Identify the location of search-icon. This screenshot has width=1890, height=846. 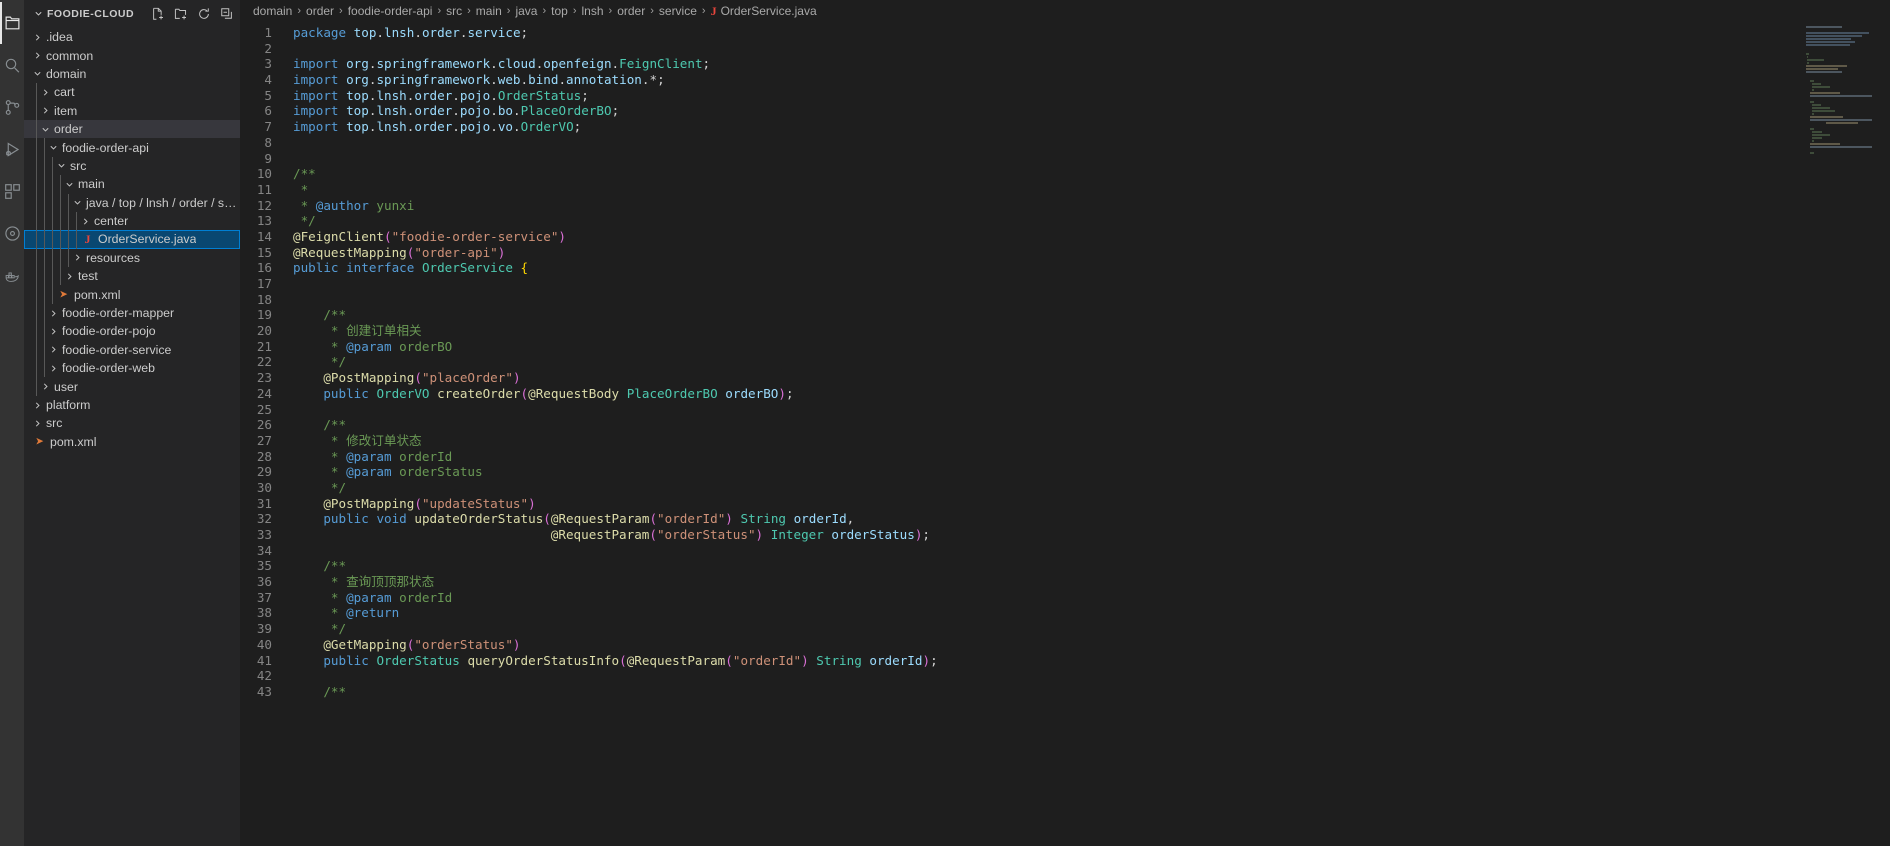
(12, 65).